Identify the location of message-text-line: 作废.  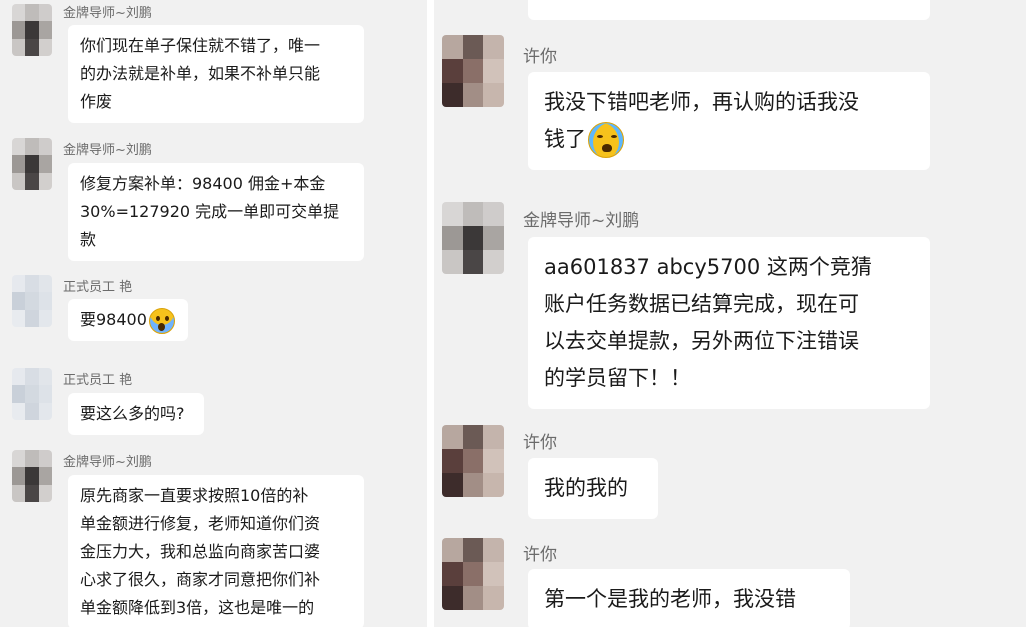
(96, 101).